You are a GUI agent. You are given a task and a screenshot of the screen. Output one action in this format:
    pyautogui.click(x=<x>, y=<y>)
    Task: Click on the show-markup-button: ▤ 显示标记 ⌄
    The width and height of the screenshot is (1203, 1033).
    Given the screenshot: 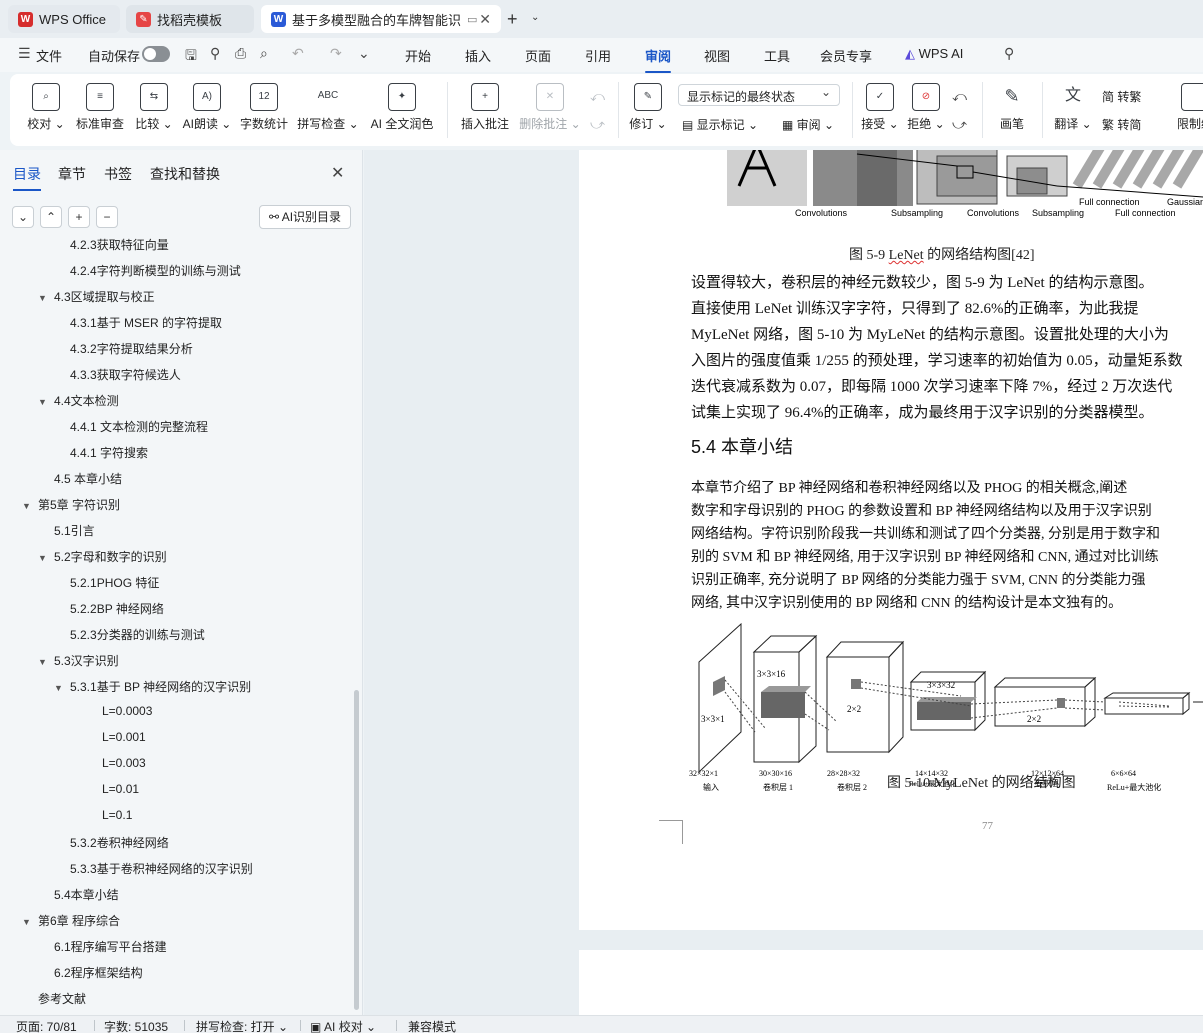 What is the action you would take?
    pyautogui.click(x=720, y=124)
    